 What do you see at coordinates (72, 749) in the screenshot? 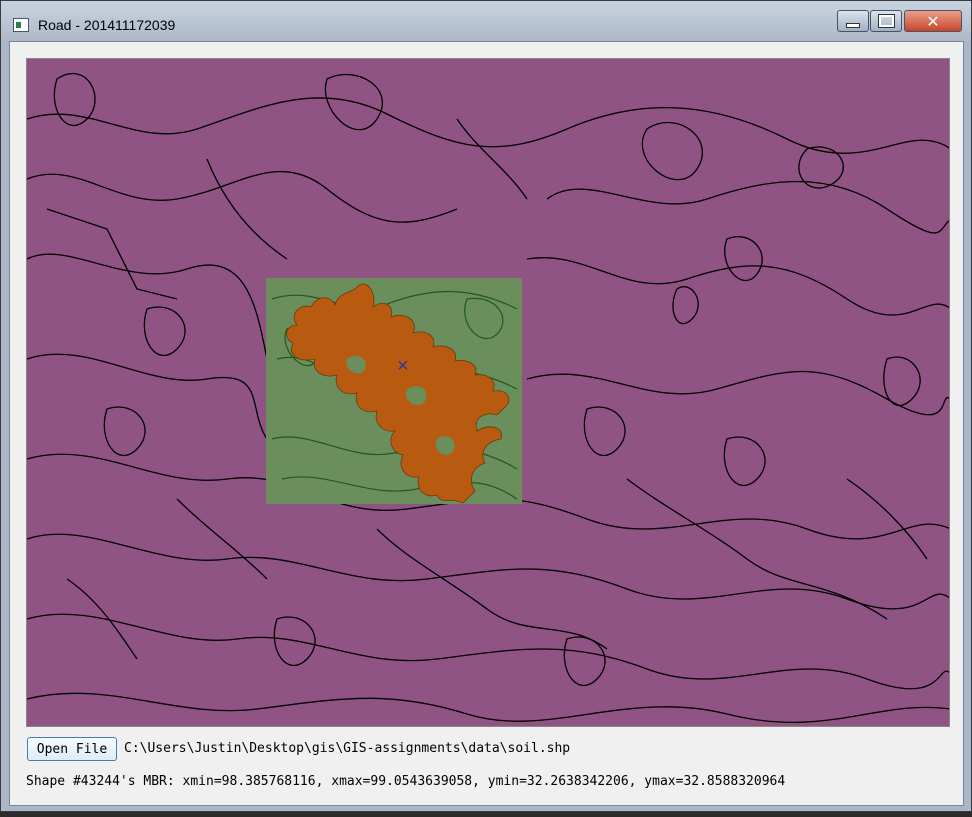
I see `open-file-button: Open File` at bounding box center [72, 749].